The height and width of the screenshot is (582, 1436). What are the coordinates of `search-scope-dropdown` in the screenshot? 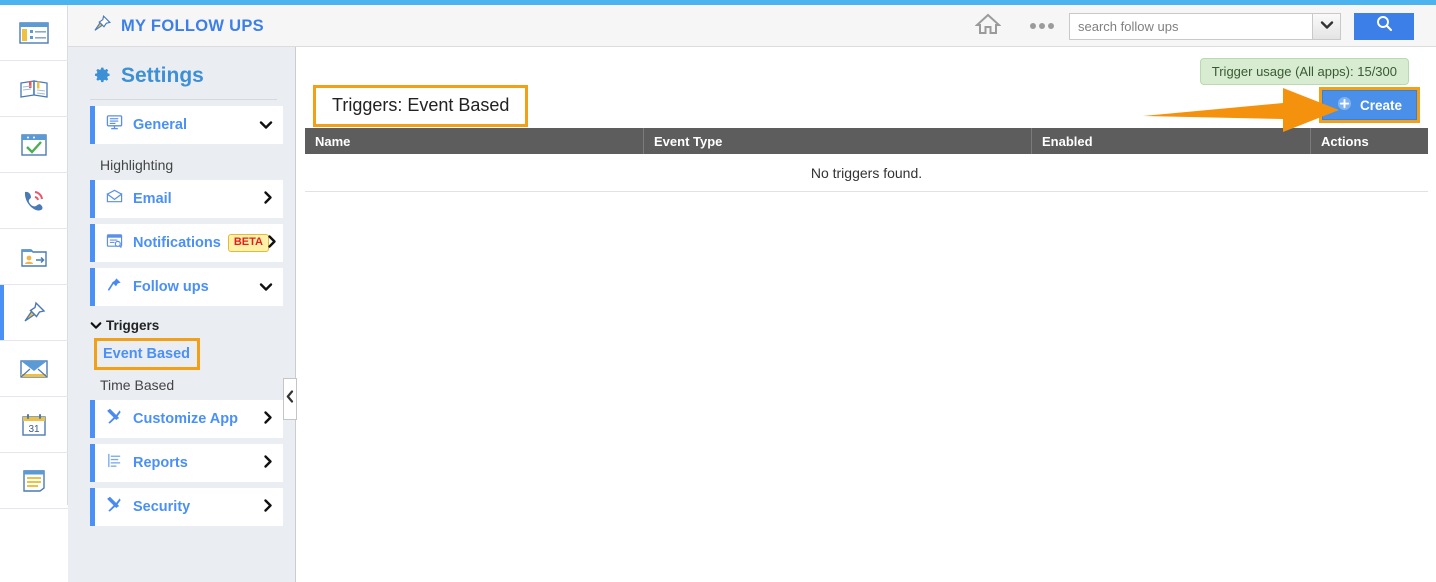 It's located at (1326, 26).